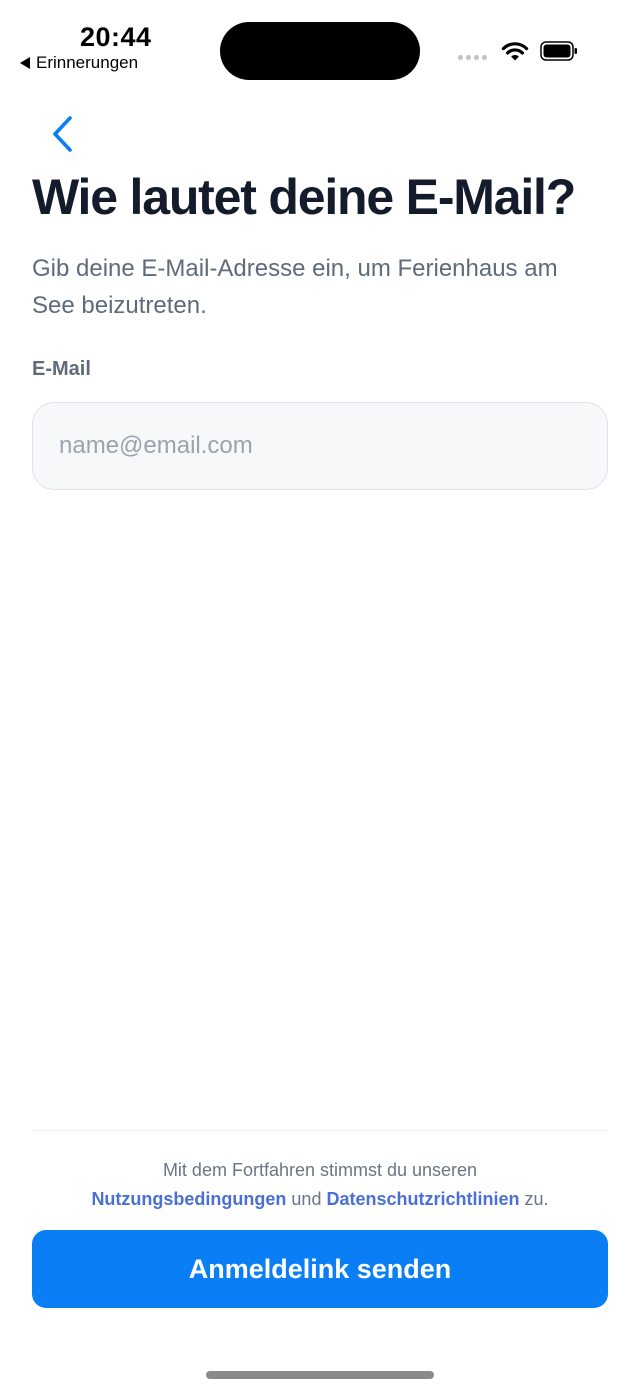 The width and height of the screenshot is (640, 1391). I want to click on page-title: Wie lautet deine E-Mail?, so click(304, 197).